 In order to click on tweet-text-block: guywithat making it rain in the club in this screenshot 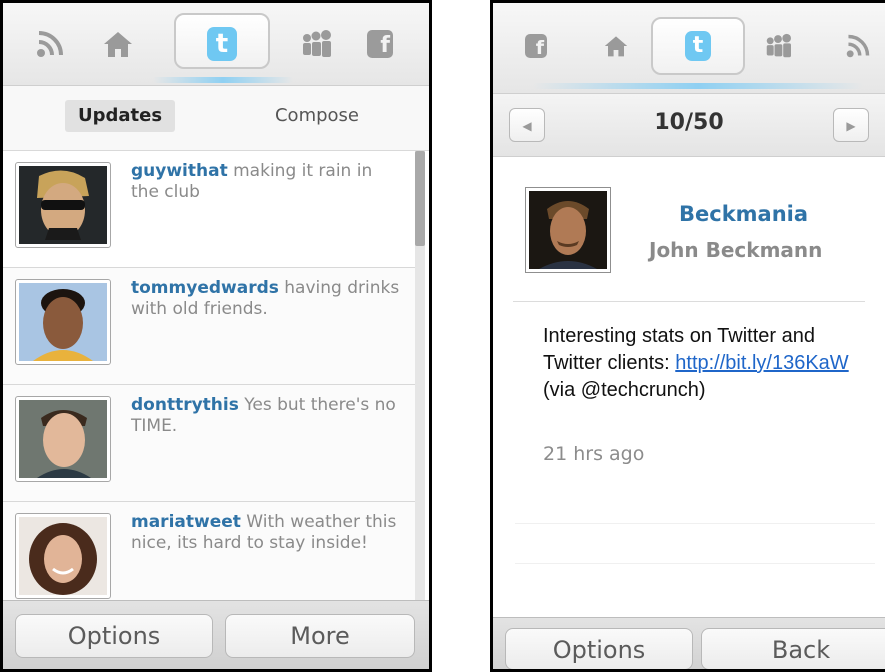, I will do `click(268, 182)`.